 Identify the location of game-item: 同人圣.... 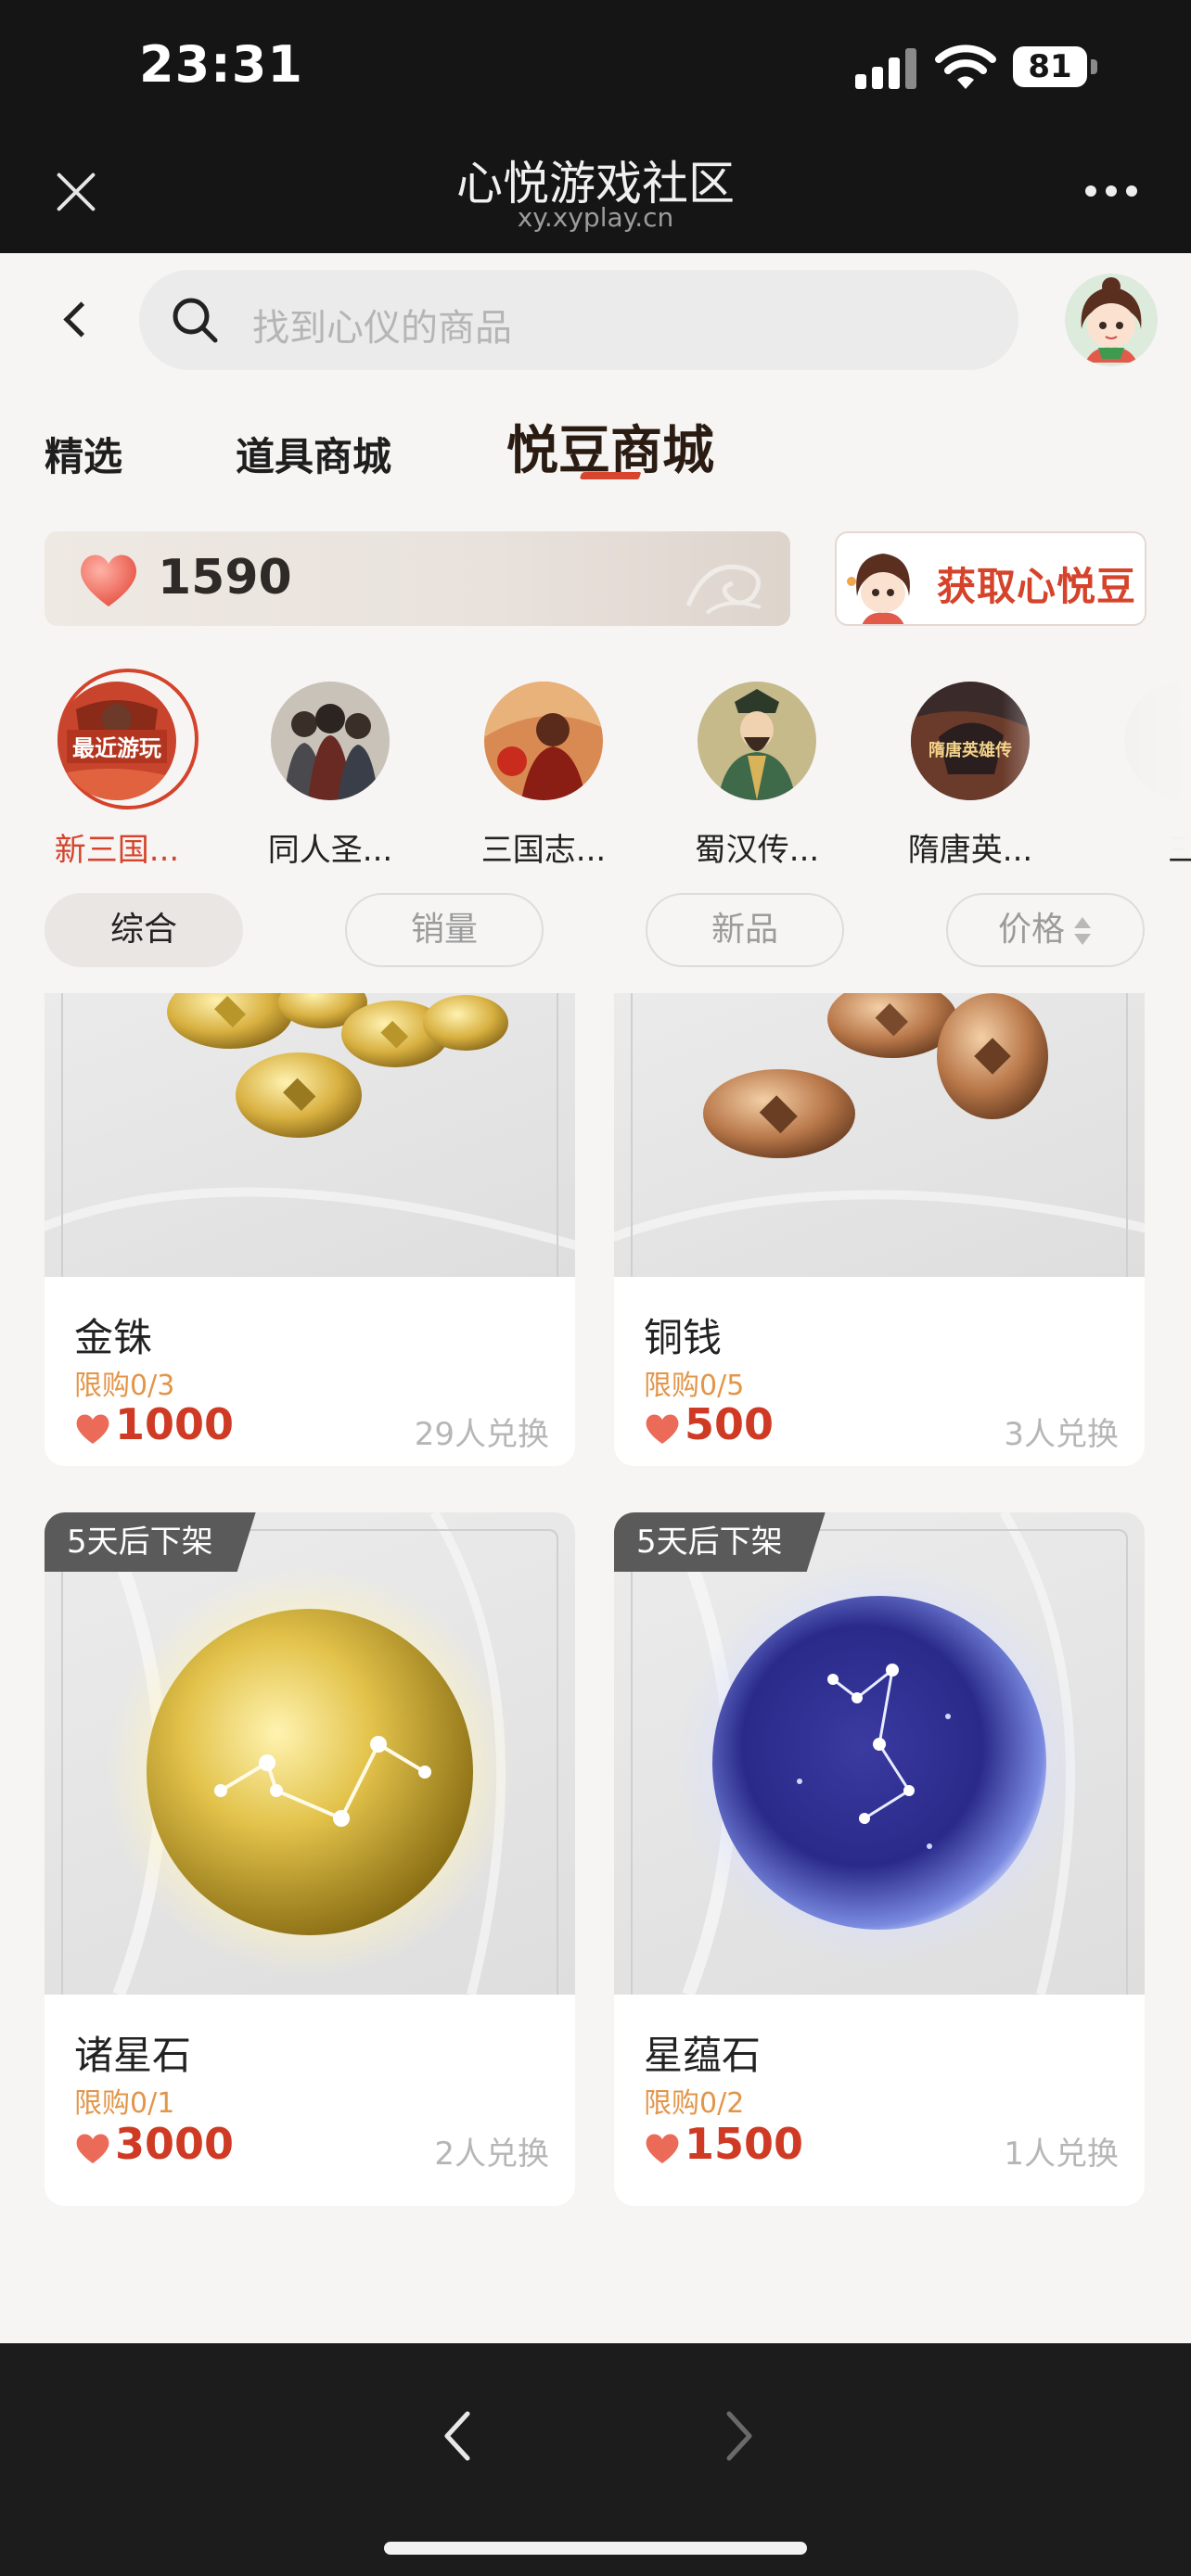
(330, 769).